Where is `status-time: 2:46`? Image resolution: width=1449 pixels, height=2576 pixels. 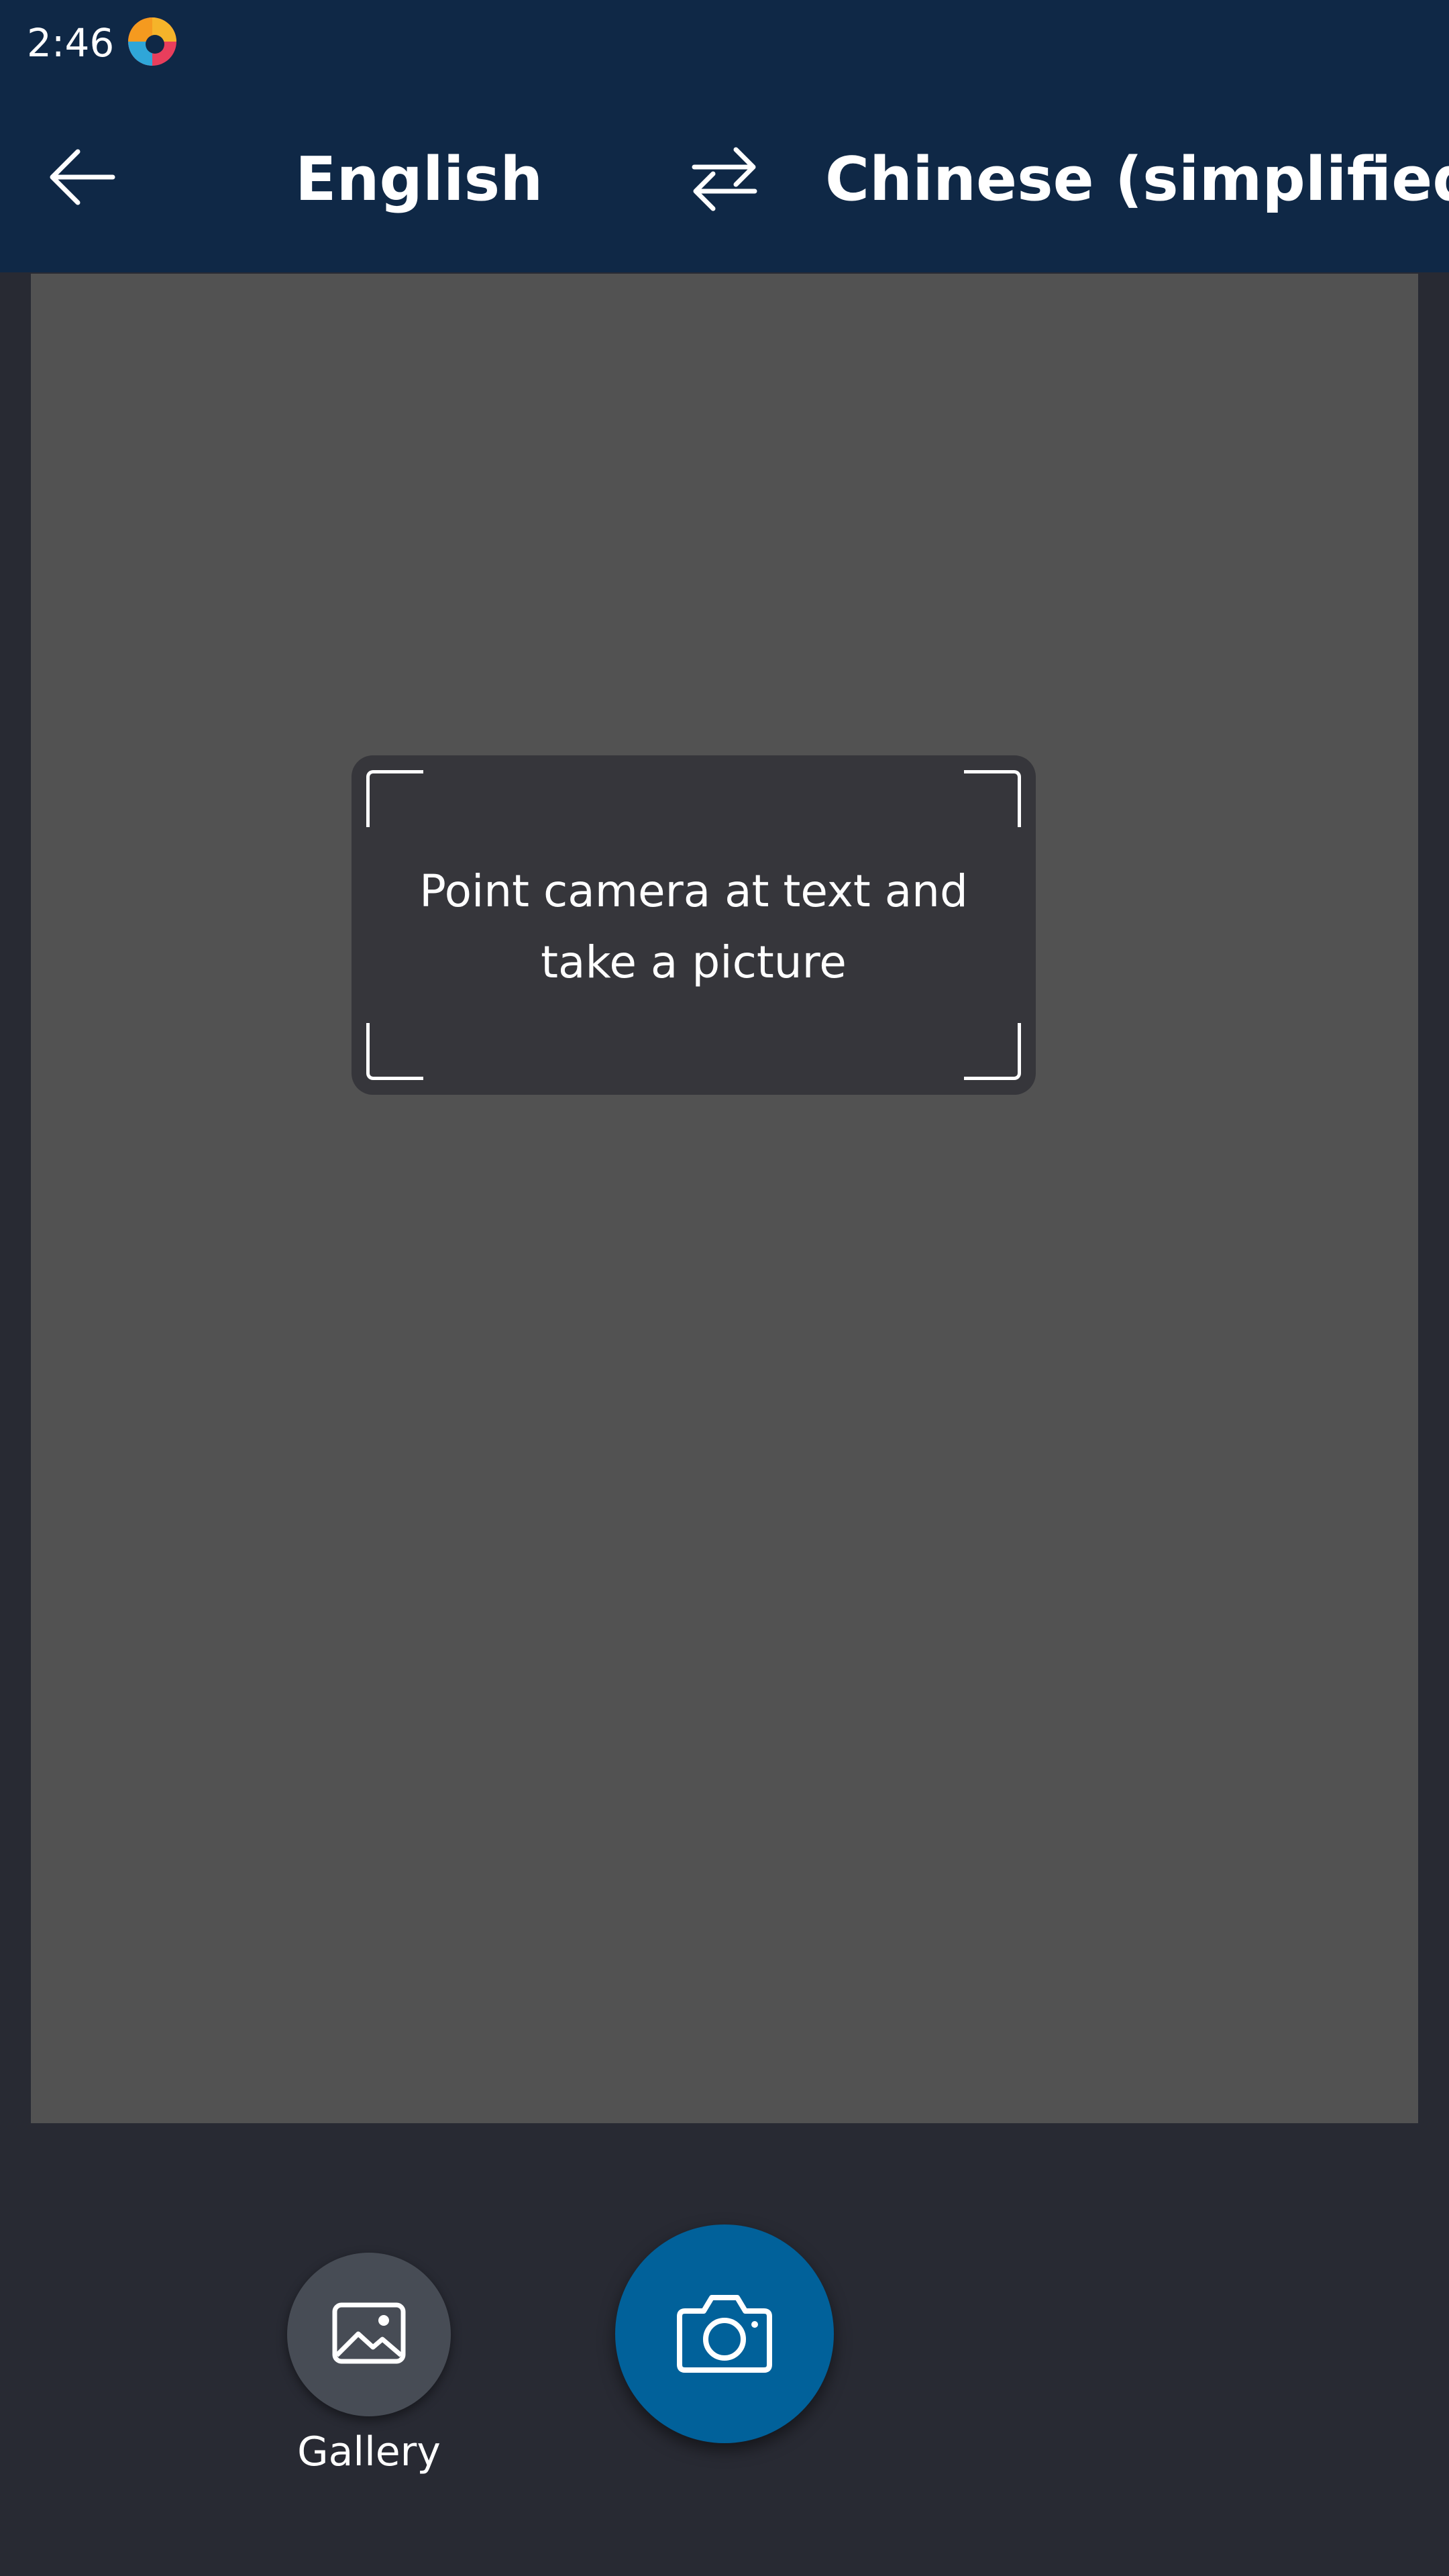 status-time: 2:46 is located at coordinates (71, 43).